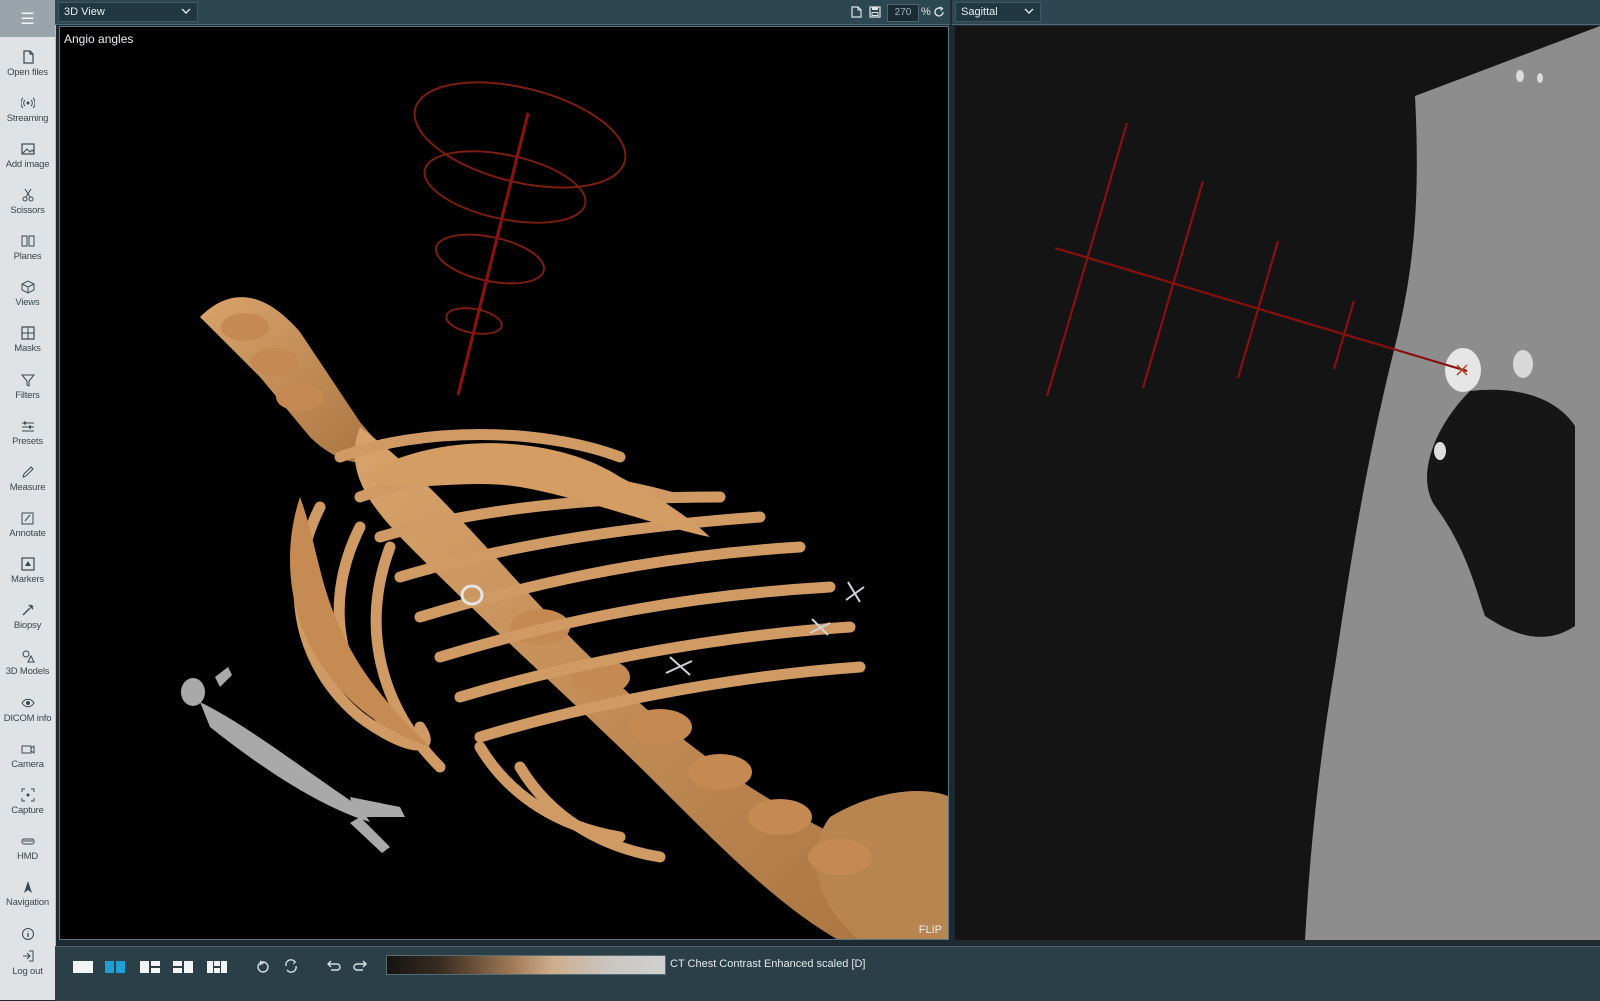  What do you see at coordinates (27, 210) in the screenshot?
I see `sidebar-item-label: Scissors` at bounding box center [27, 210].